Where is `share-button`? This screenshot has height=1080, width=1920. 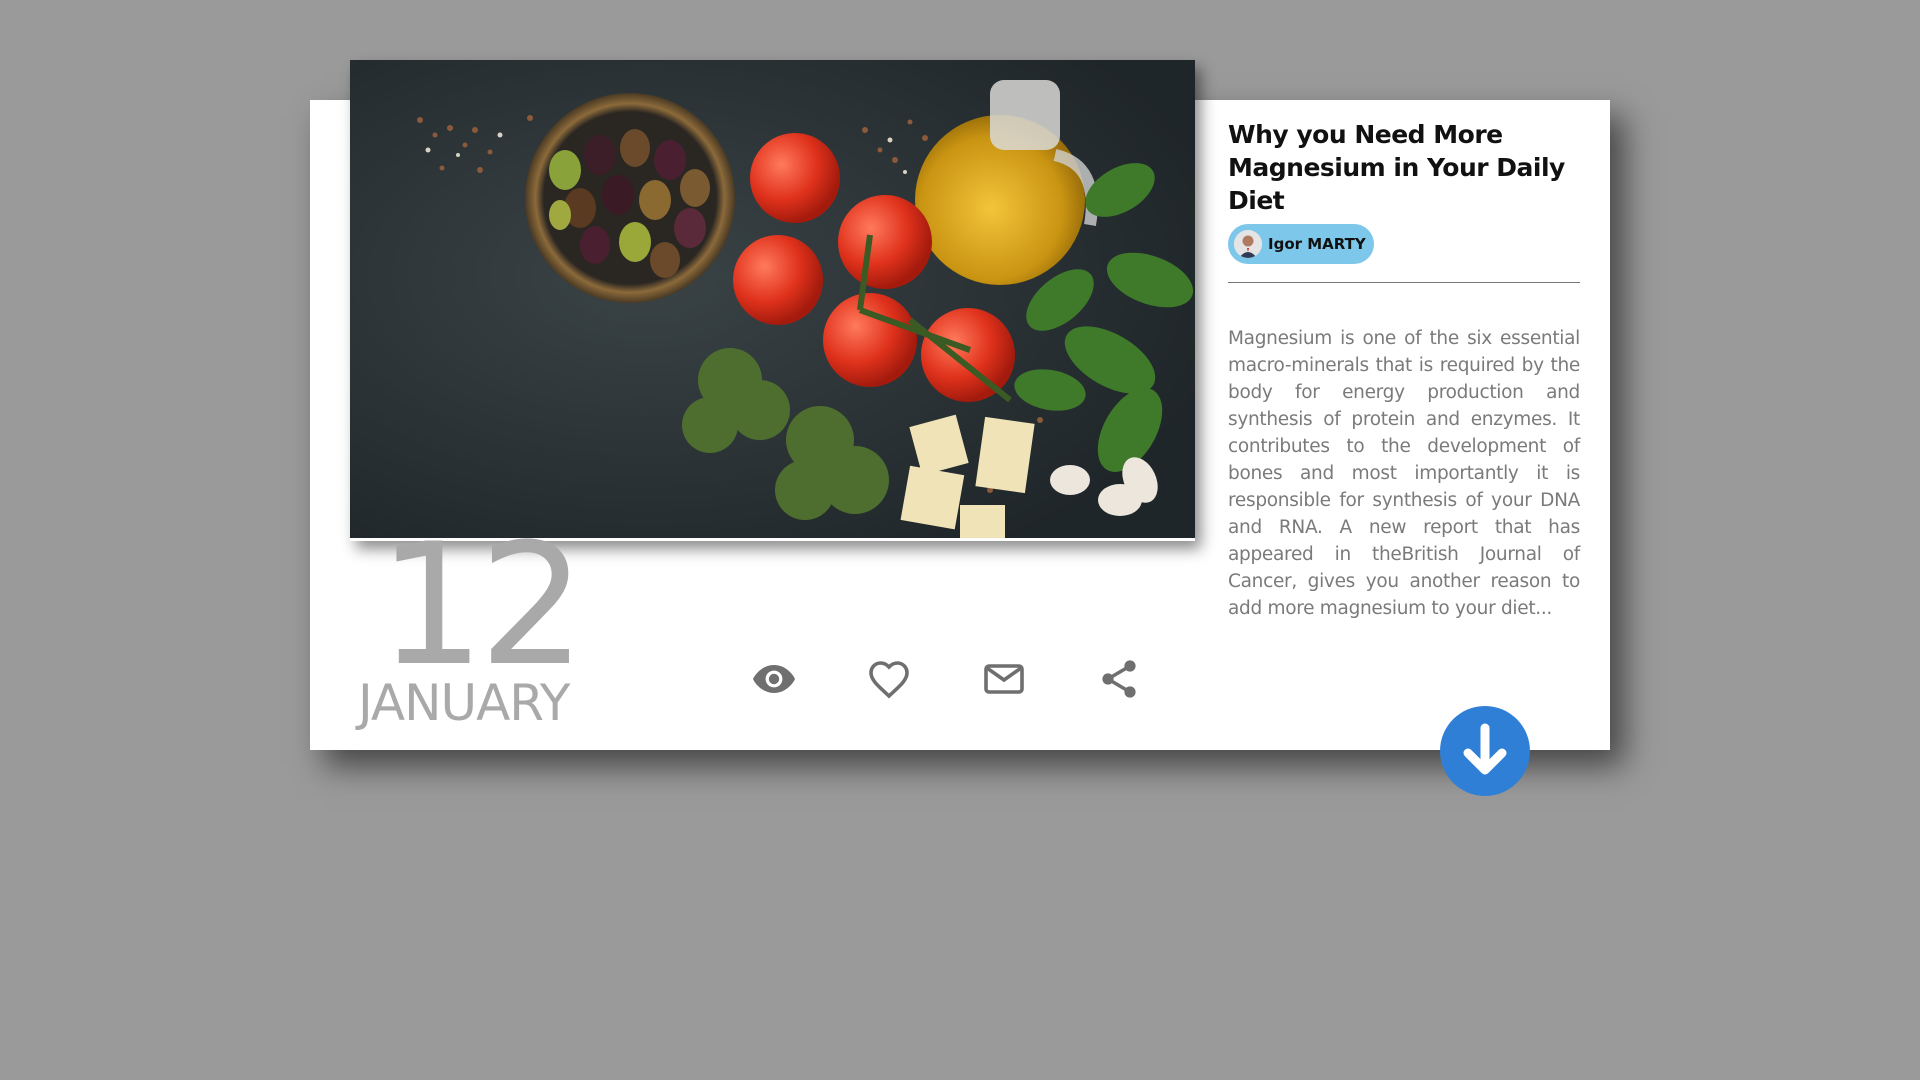 share-button is located at coordinates (1119, 679).